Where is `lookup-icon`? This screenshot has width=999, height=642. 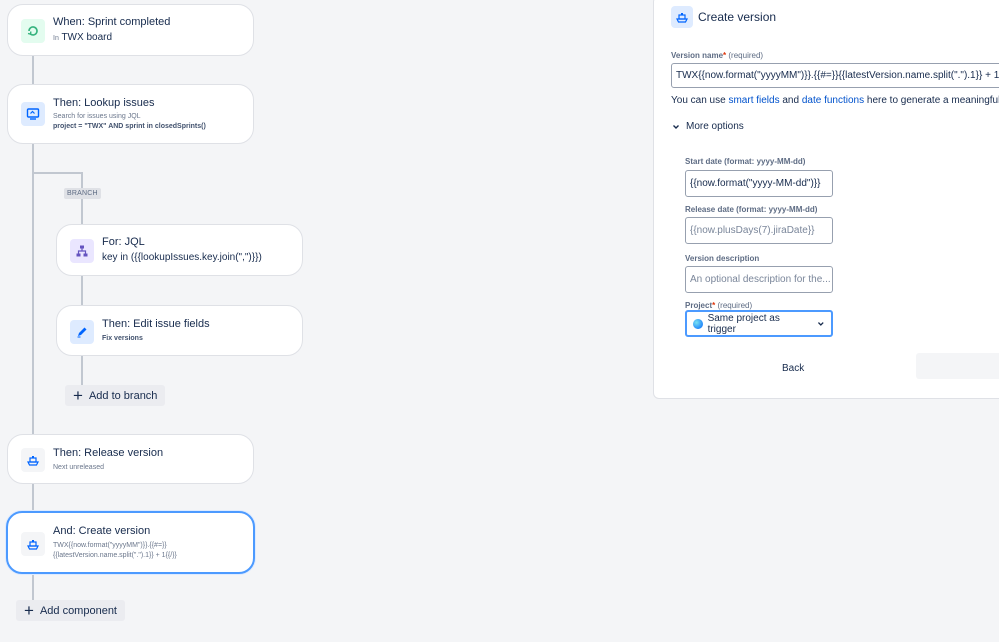
lookup-icon is located at coordinates (33, 114).